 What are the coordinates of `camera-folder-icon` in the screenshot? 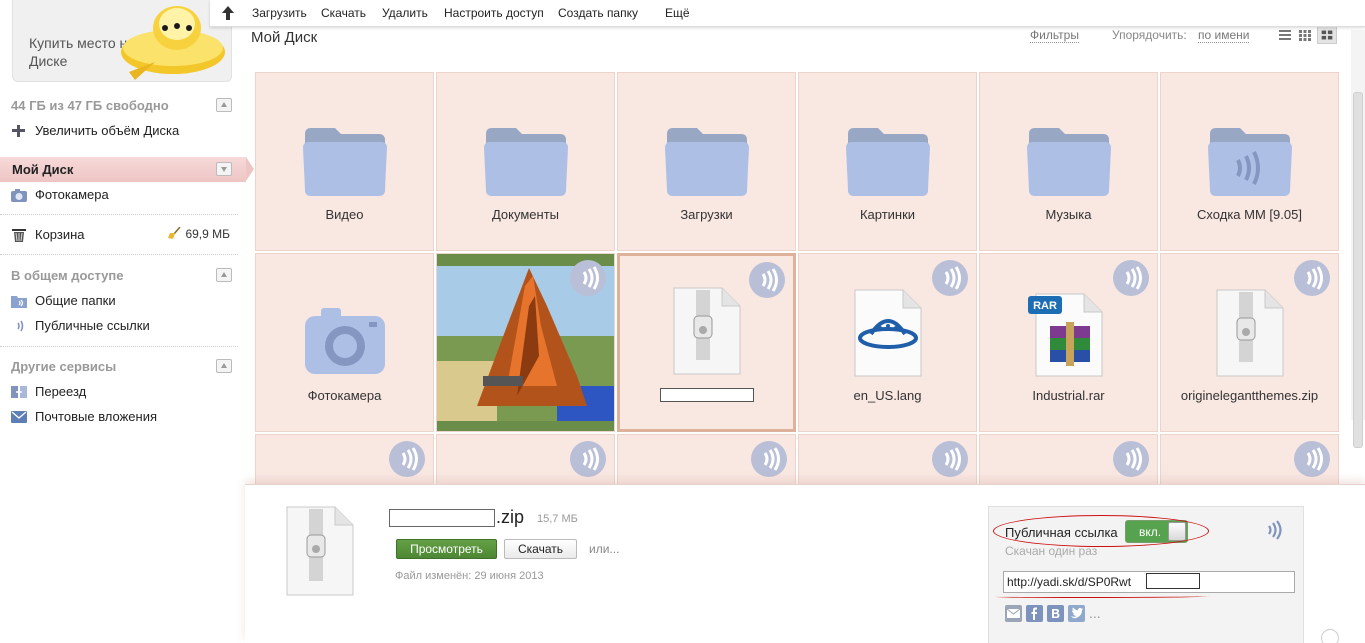 It's located at (345, 341).